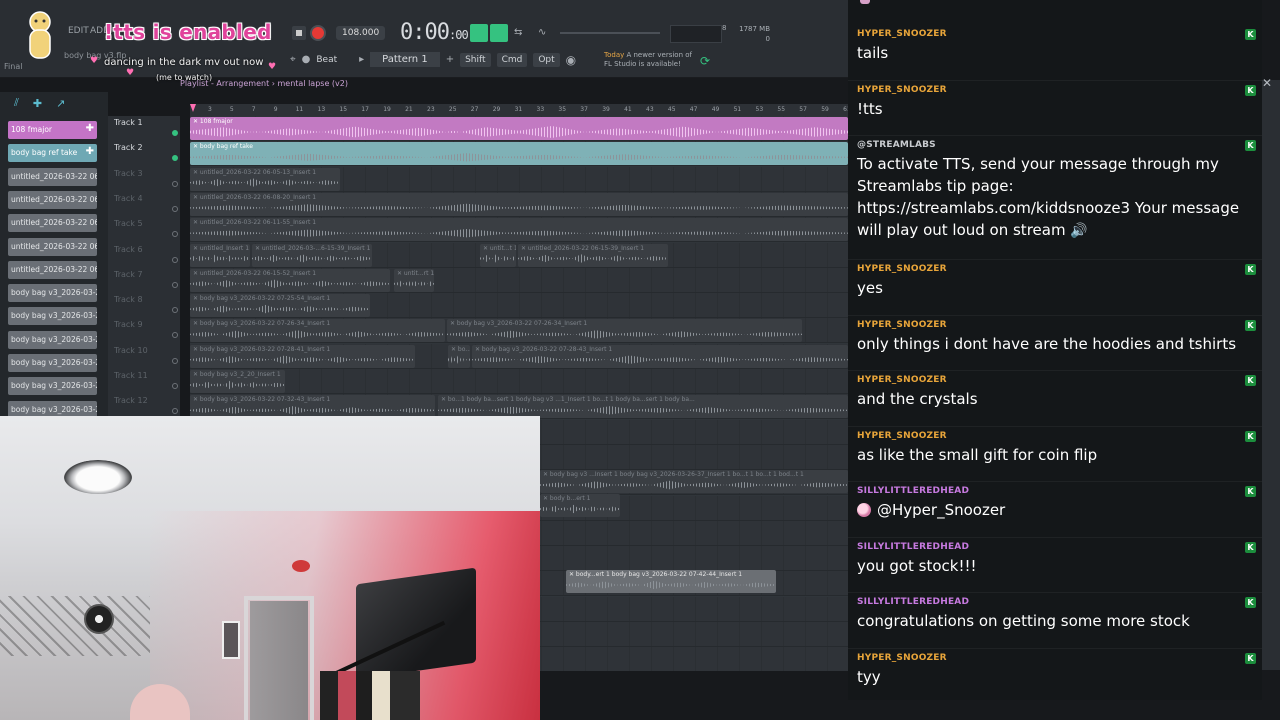 This screenshot has width=1280, height=720. Describe the element at coordinates (499, 33) in the screenshot. I see `metronome-button` at that location.